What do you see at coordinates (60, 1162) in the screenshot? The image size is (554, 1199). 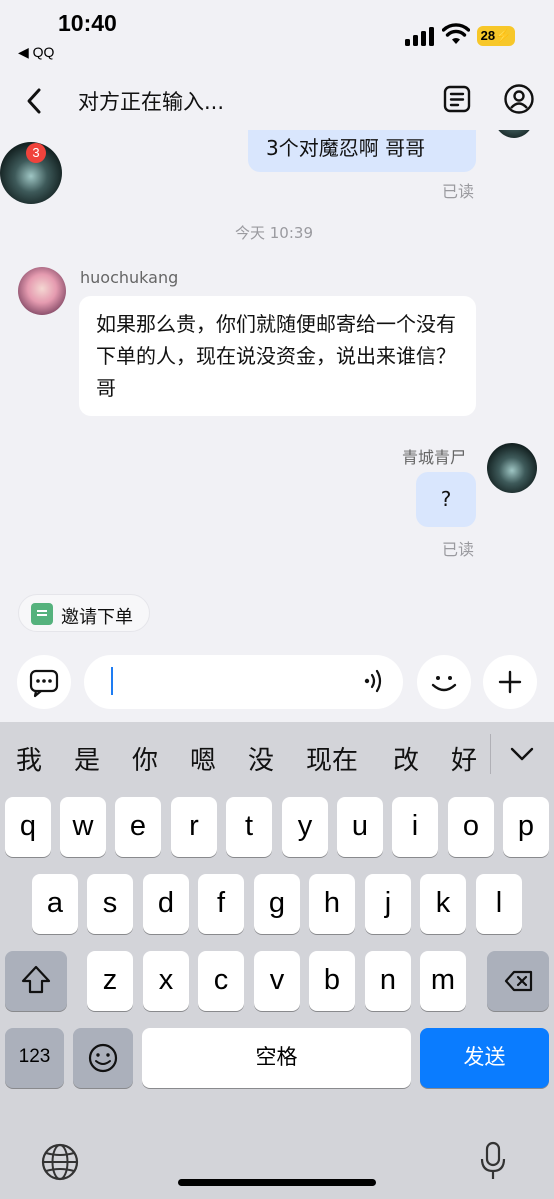 I see `globe-icon` at bounding box center [60, 1162].